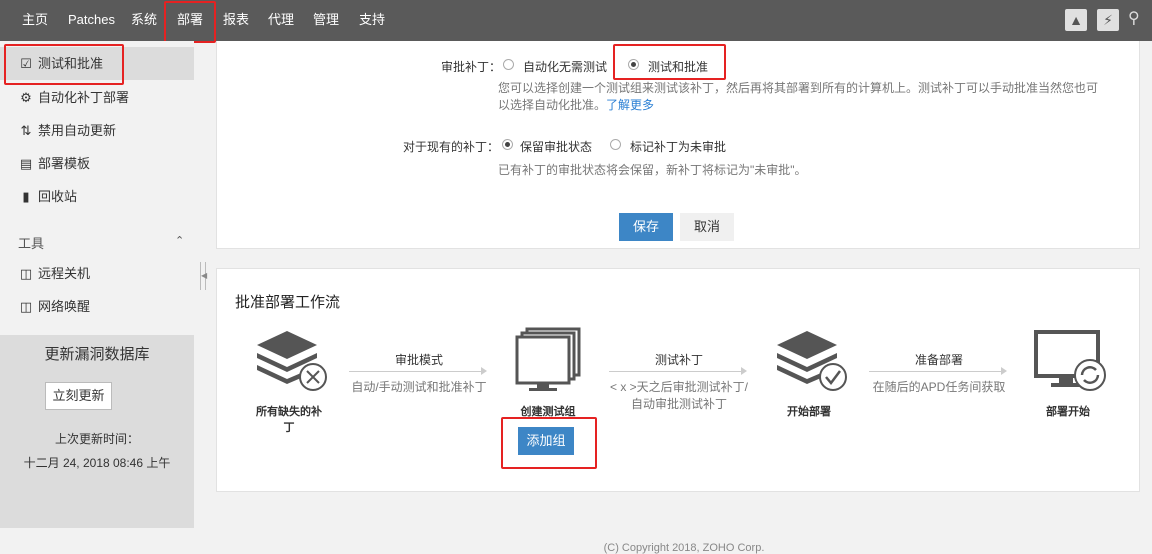 The height and width of the screenshot is (554, 1152). I want to click on tools-section-title: 工具, so click(31, 243).